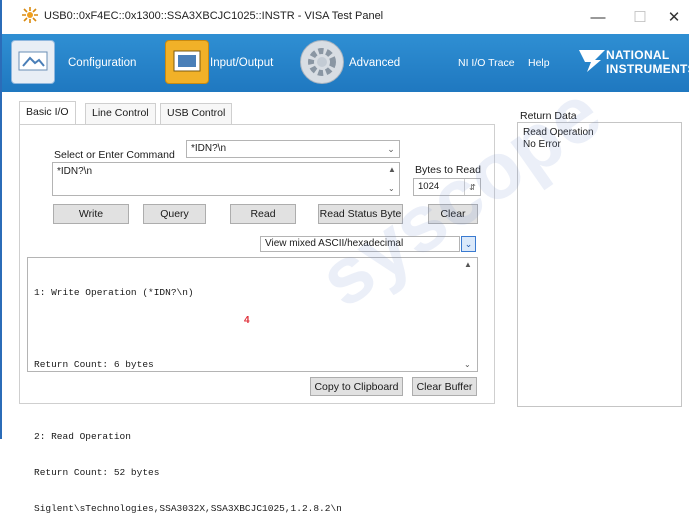 The image size is (689, 527). What do you see at coordinates (599, 264) in the screenshot?
I see `return-data-box: Read Operation No Error` at bounding box center [599, 264].